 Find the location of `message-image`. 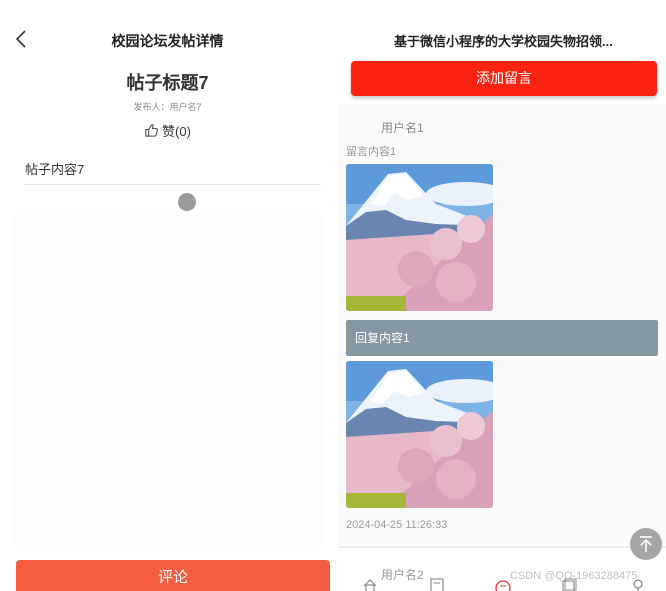

message-image is located at coordinates (419, 237).